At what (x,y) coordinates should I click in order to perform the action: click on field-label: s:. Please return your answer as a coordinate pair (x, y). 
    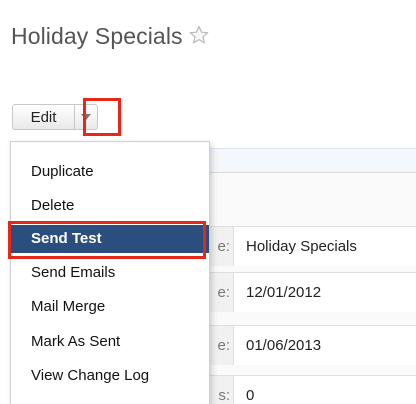
    Looking at the image, I should click on (224, 395).